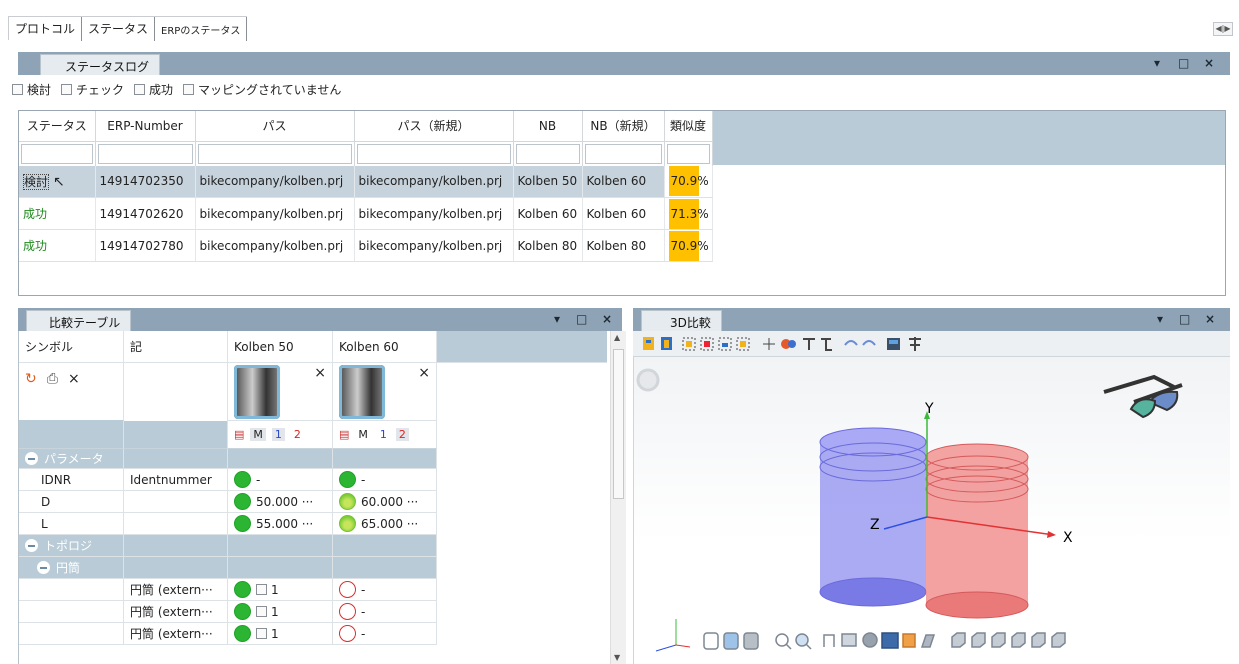 This screenshot has height=664, width=1239. I want to click on table-row: D 50.000 ··· 60.000 ···, so click(228, 502).